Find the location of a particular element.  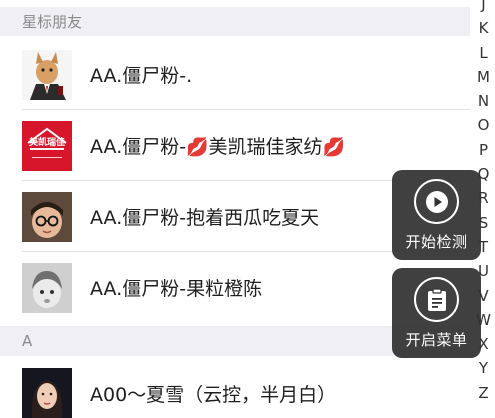

contact-name-text: AA.僵尸粉-抱着西瓜吃夏天 is located at coordinates (205, 218).